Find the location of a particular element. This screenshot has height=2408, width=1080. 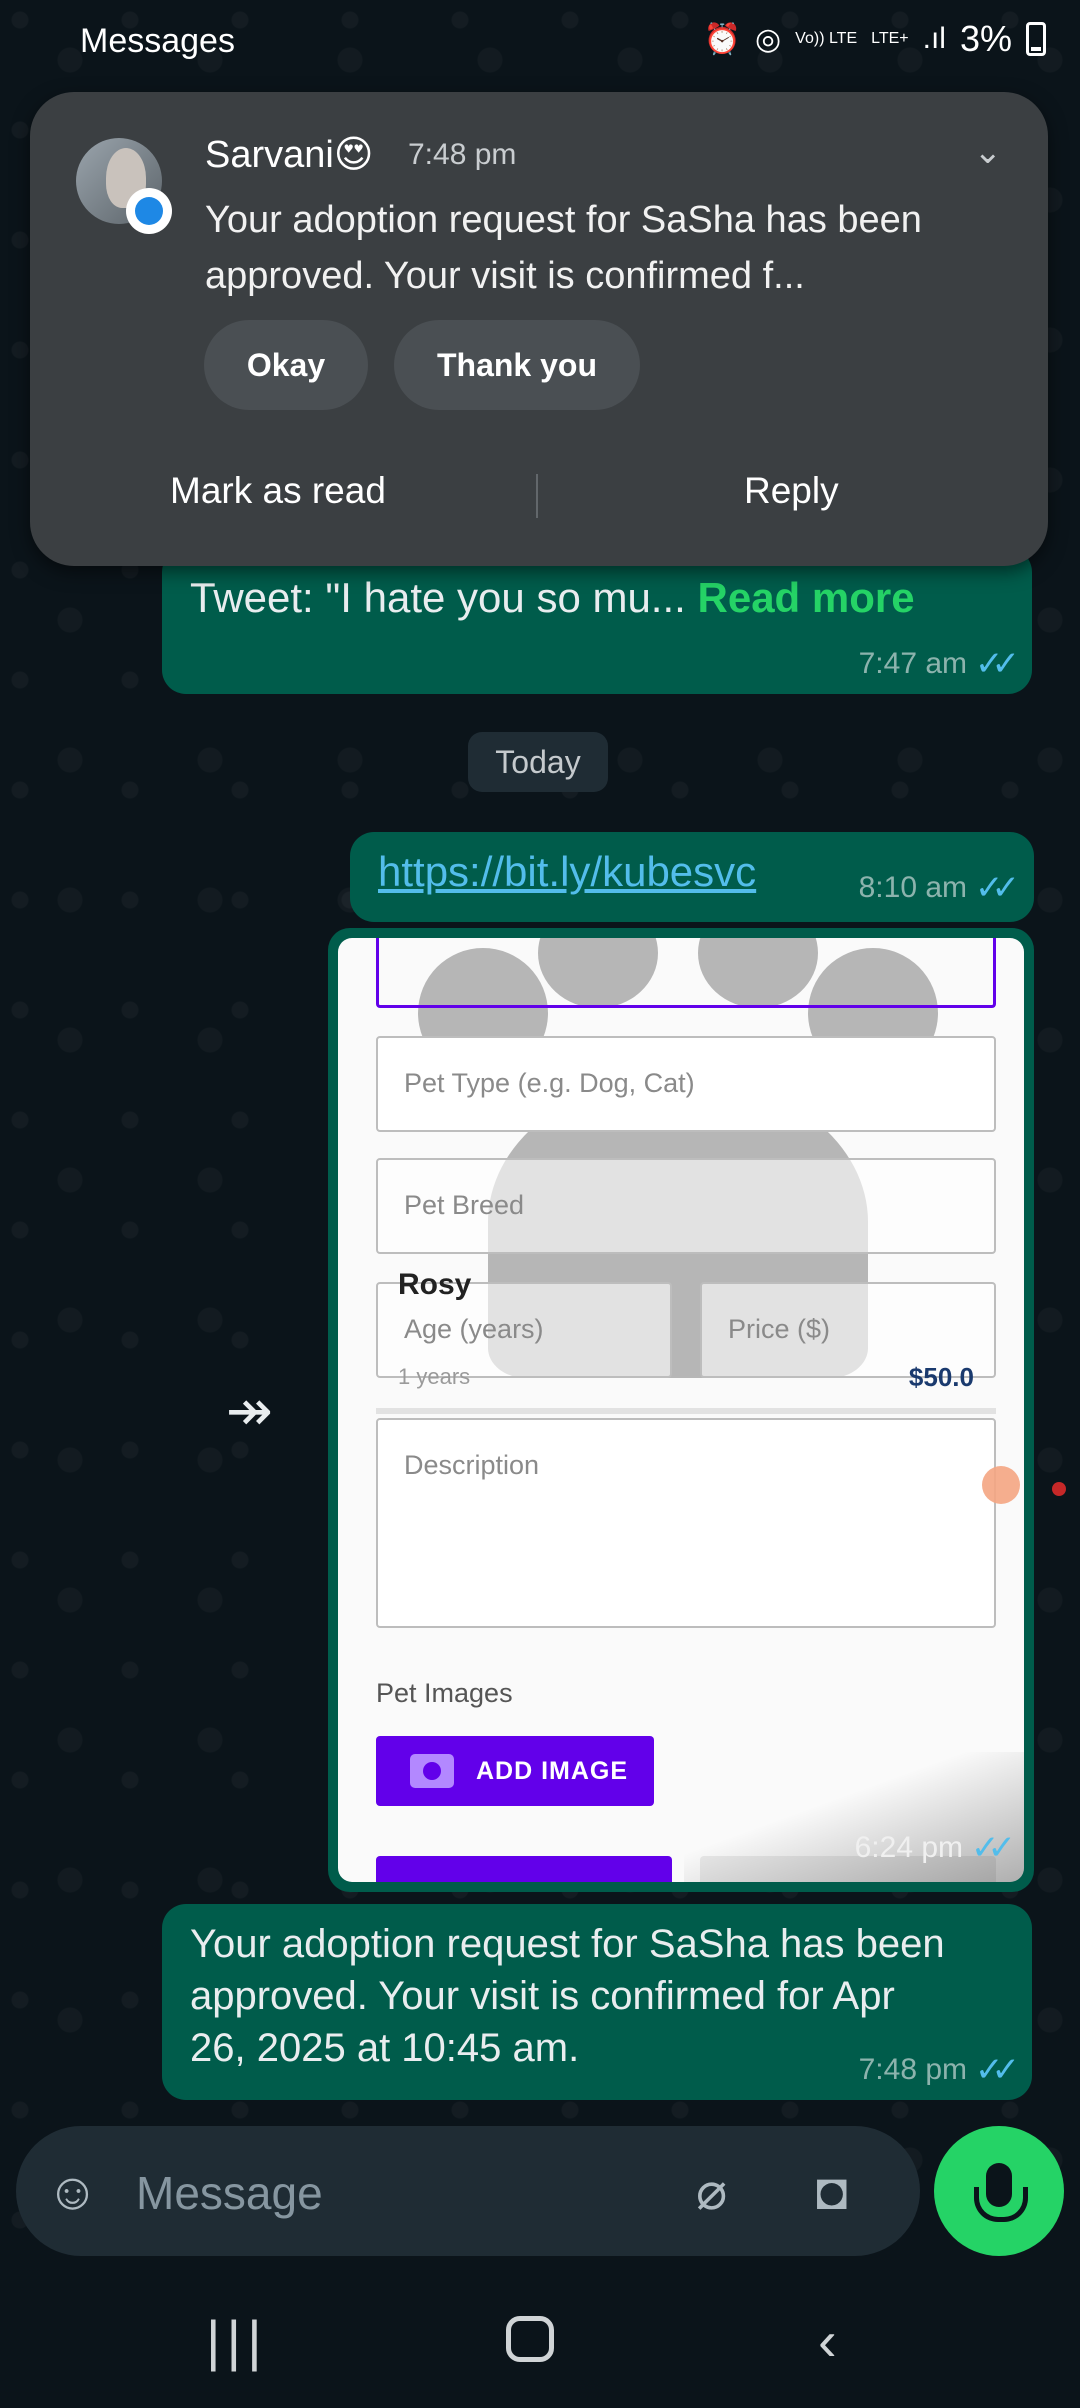

pet-card-age: 1 years is located at coordinates (434, 1376).